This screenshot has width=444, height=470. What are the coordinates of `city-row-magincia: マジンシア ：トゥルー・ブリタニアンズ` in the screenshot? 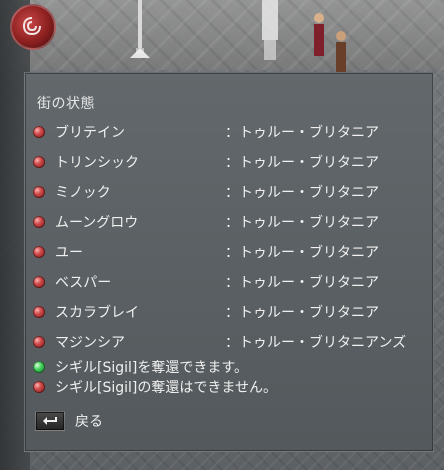 It's located at (229, 342).